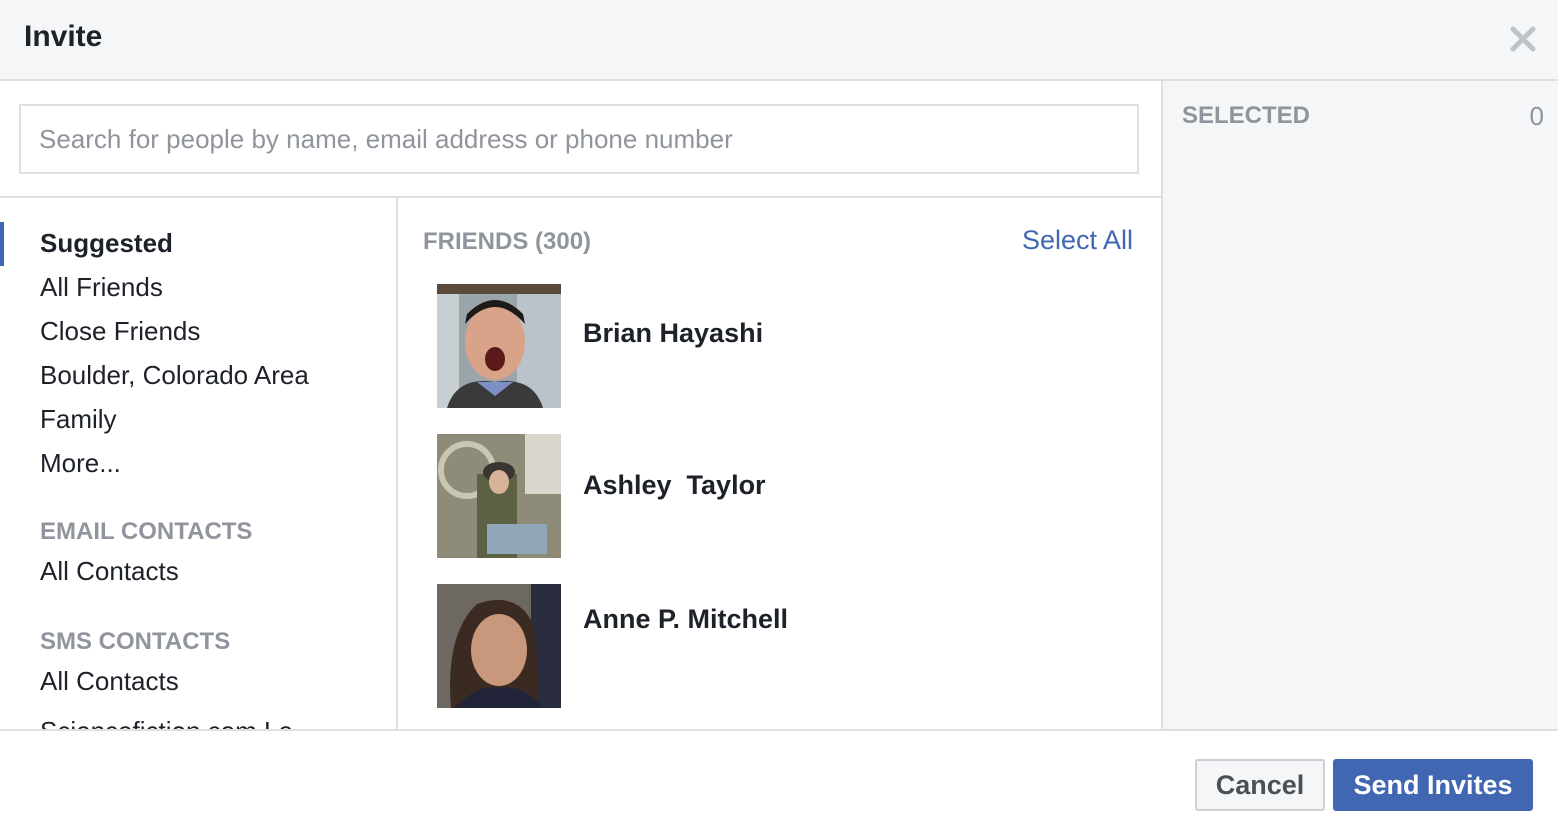 Image resolution: width=1558 pixels, height=831 pixels. What do you see at coordinates (174, 375) in the screenshot?
I see `nav-item-boulder-area: Boulder, Colorado Area` at bounding box center [174, 375].